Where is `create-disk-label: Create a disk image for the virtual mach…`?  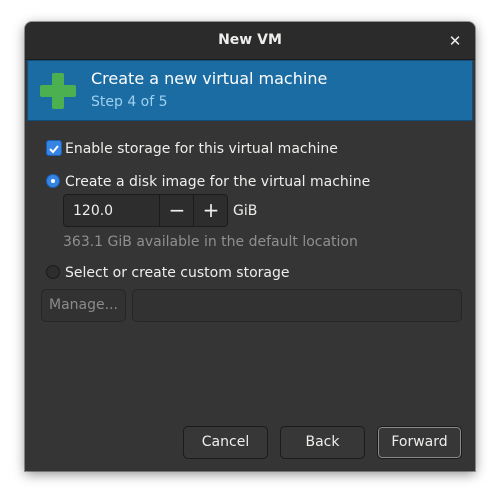
create-disk-label: Create a disk image for the virtual mach… is located at coordinates (217, 182).